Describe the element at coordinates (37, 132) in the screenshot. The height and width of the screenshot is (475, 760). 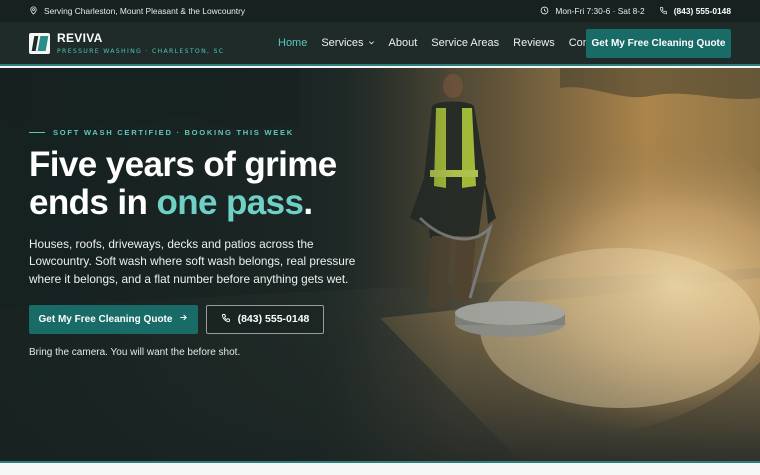
I see `eyebrow-line` at that location.